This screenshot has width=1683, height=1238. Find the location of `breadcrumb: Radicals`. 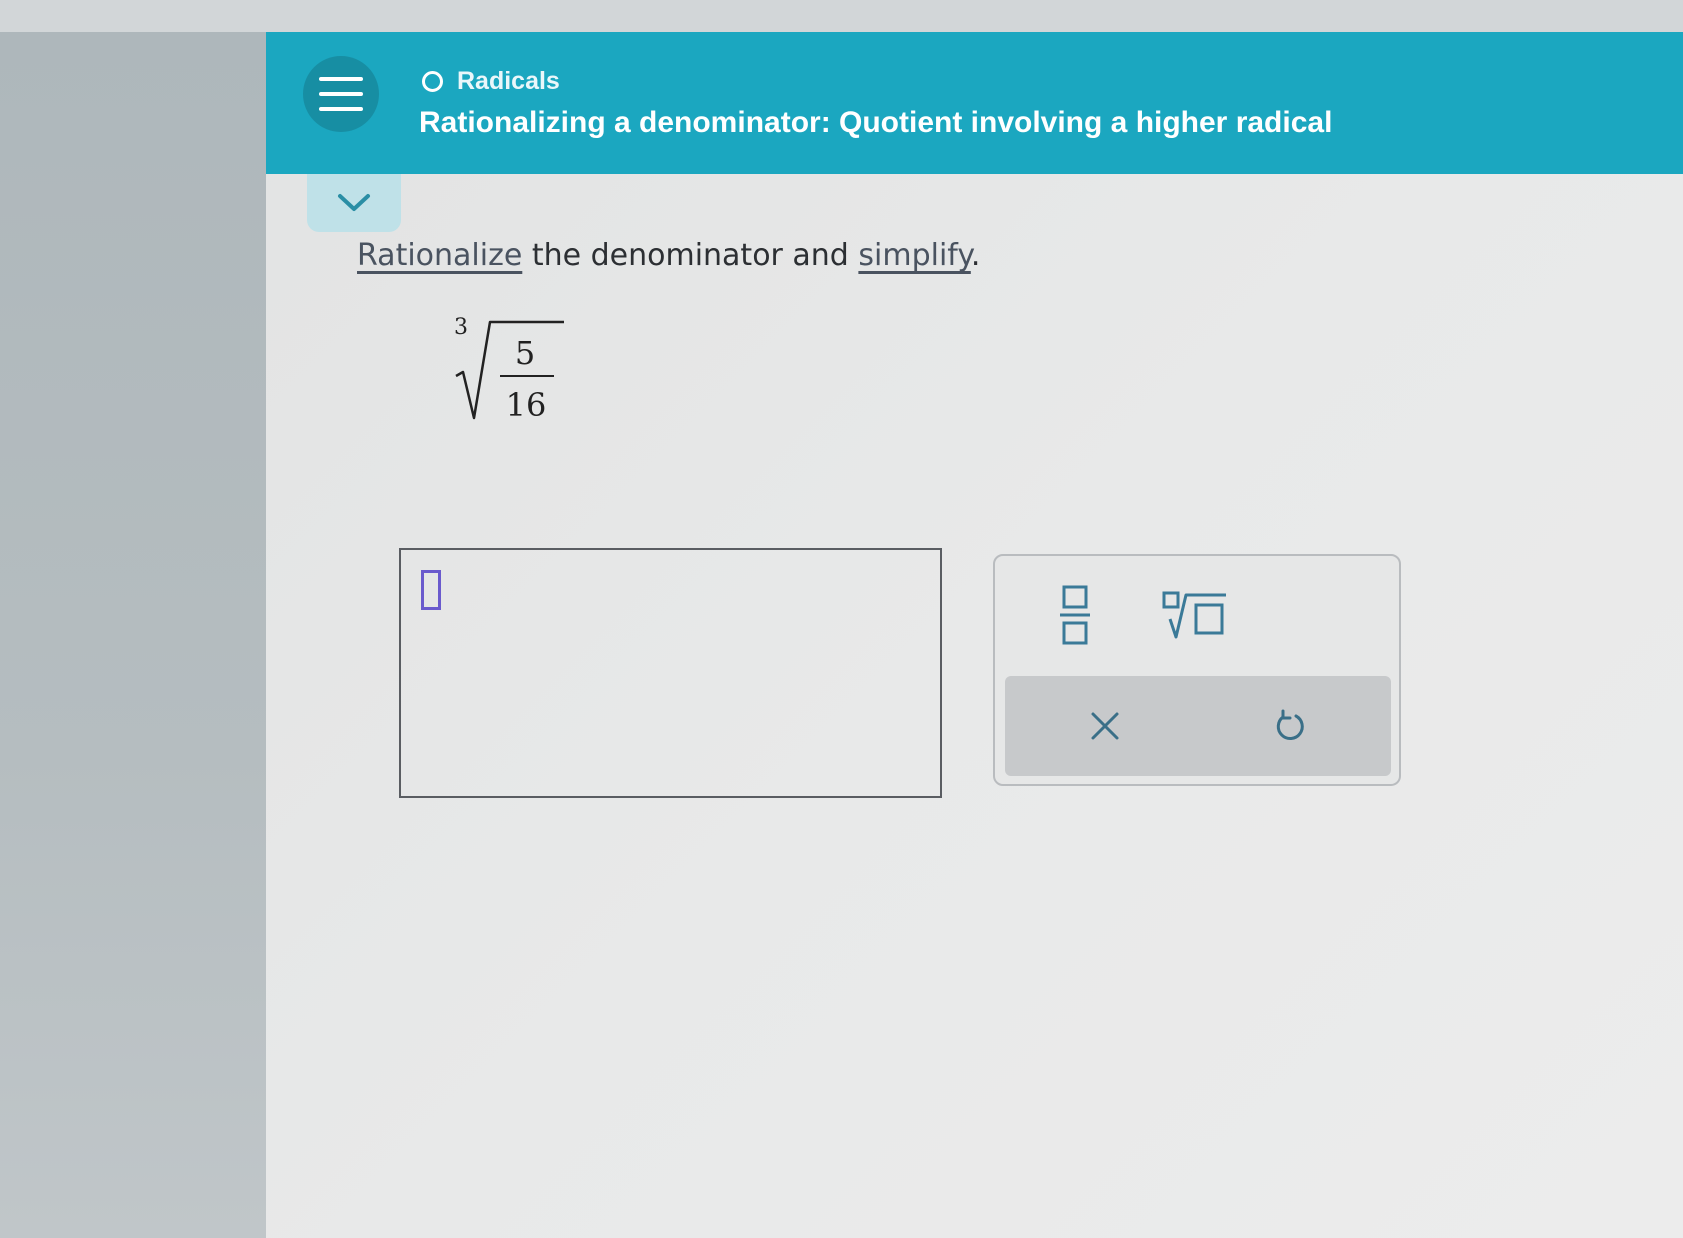

breadcrumb: Radicals is located at coordinates (491, 81).